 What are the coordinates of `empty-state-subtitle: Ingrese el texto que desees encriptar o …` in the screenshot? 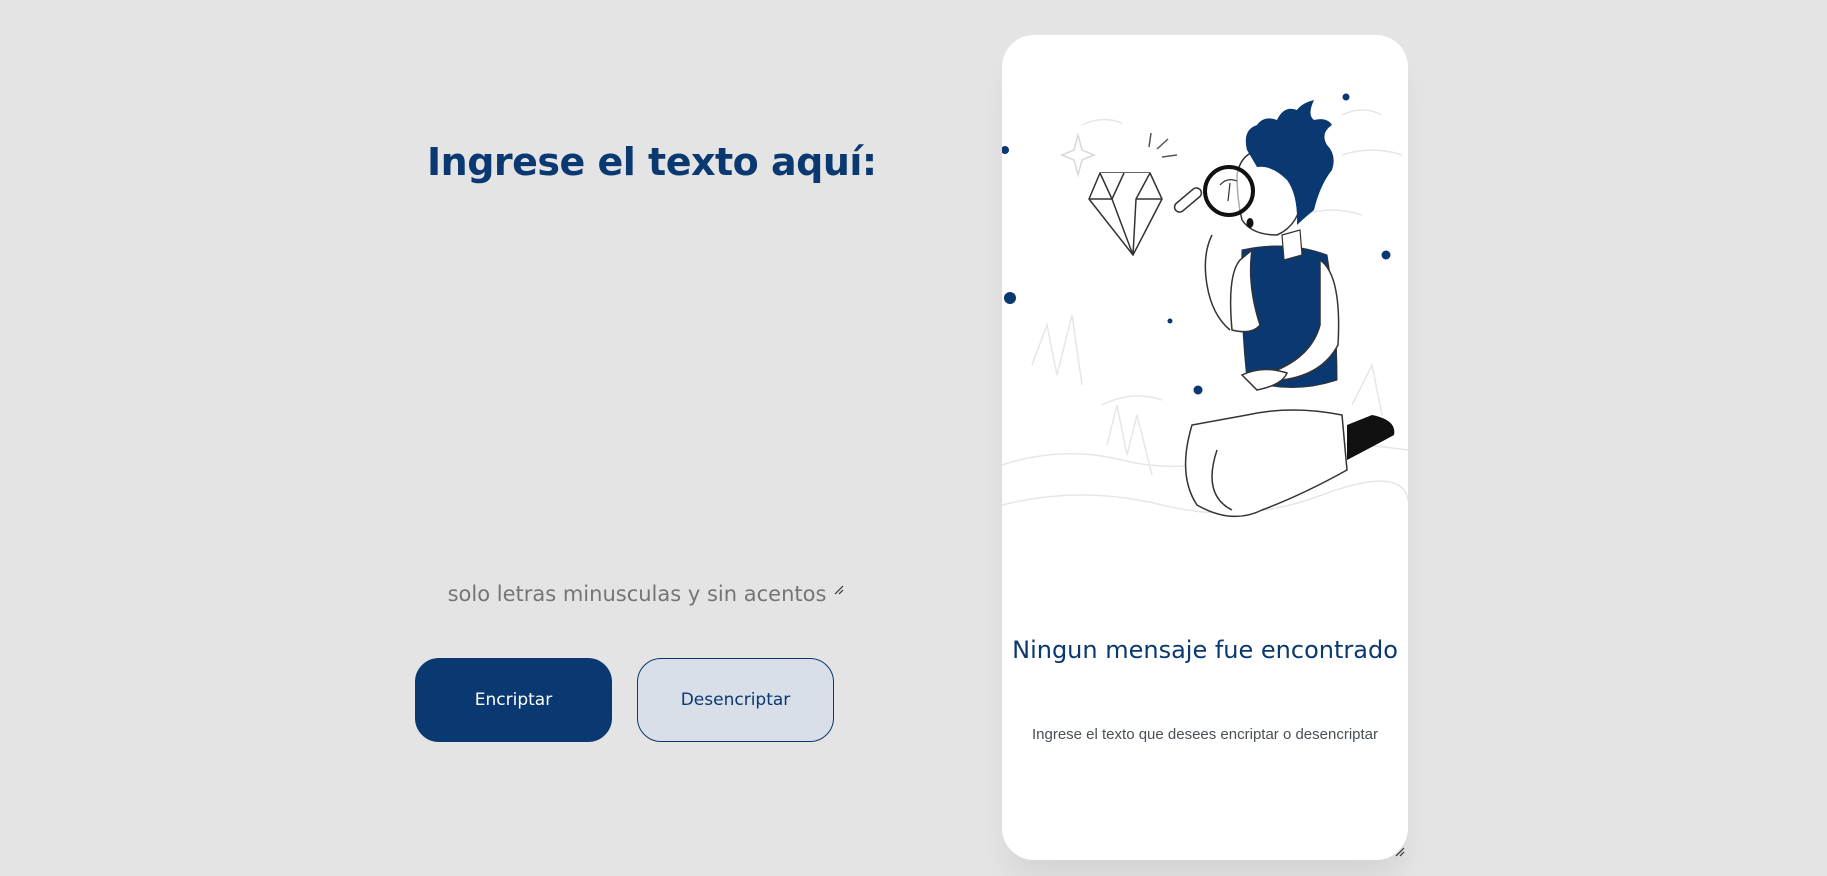 It's located at (1205, 734).